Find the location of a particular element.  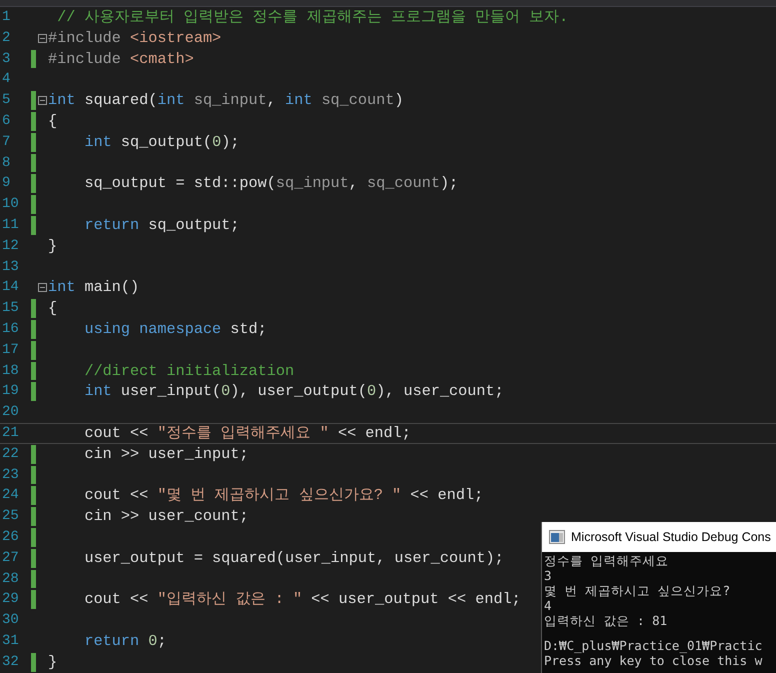

line-number: 1 is located at coordinates (6, 17).